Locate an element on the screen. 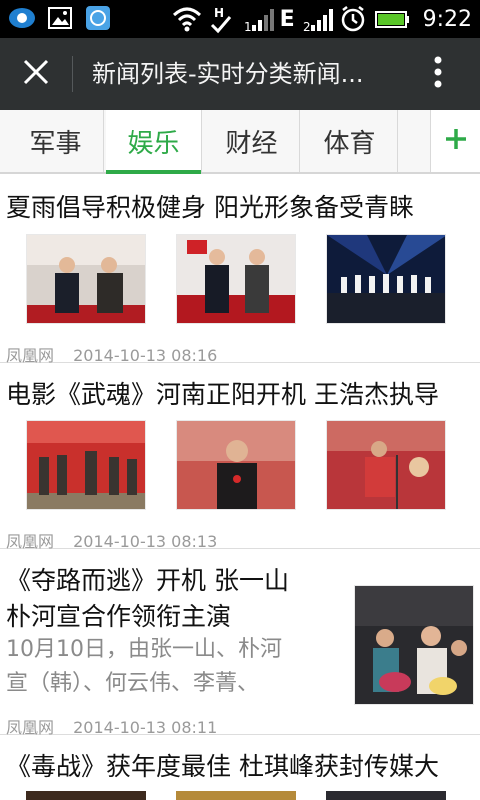 The width and height of the screenshot is (480, 800). tab-finance: 财经 is located at coordinates (252, 141).